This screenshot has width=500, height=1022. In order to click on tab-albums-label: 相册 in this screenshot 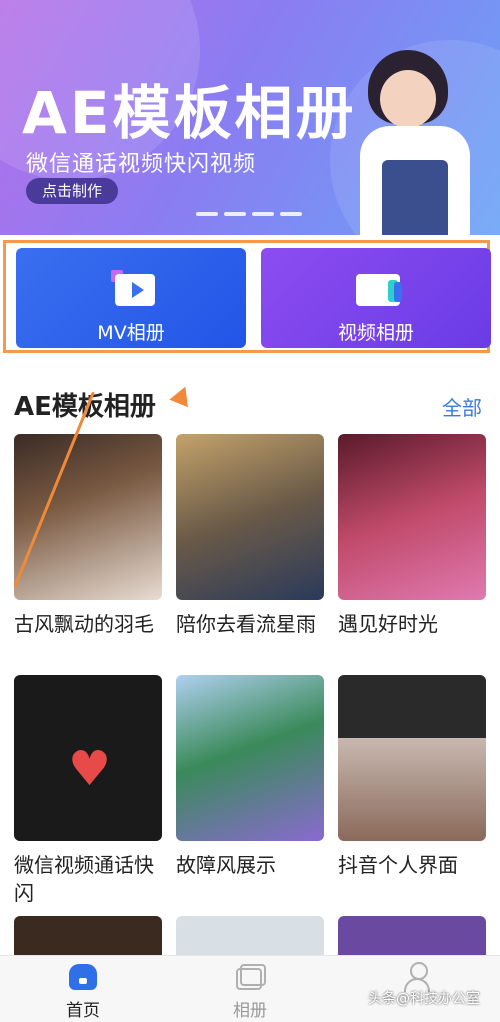, I will do `click(250, 1011)`.